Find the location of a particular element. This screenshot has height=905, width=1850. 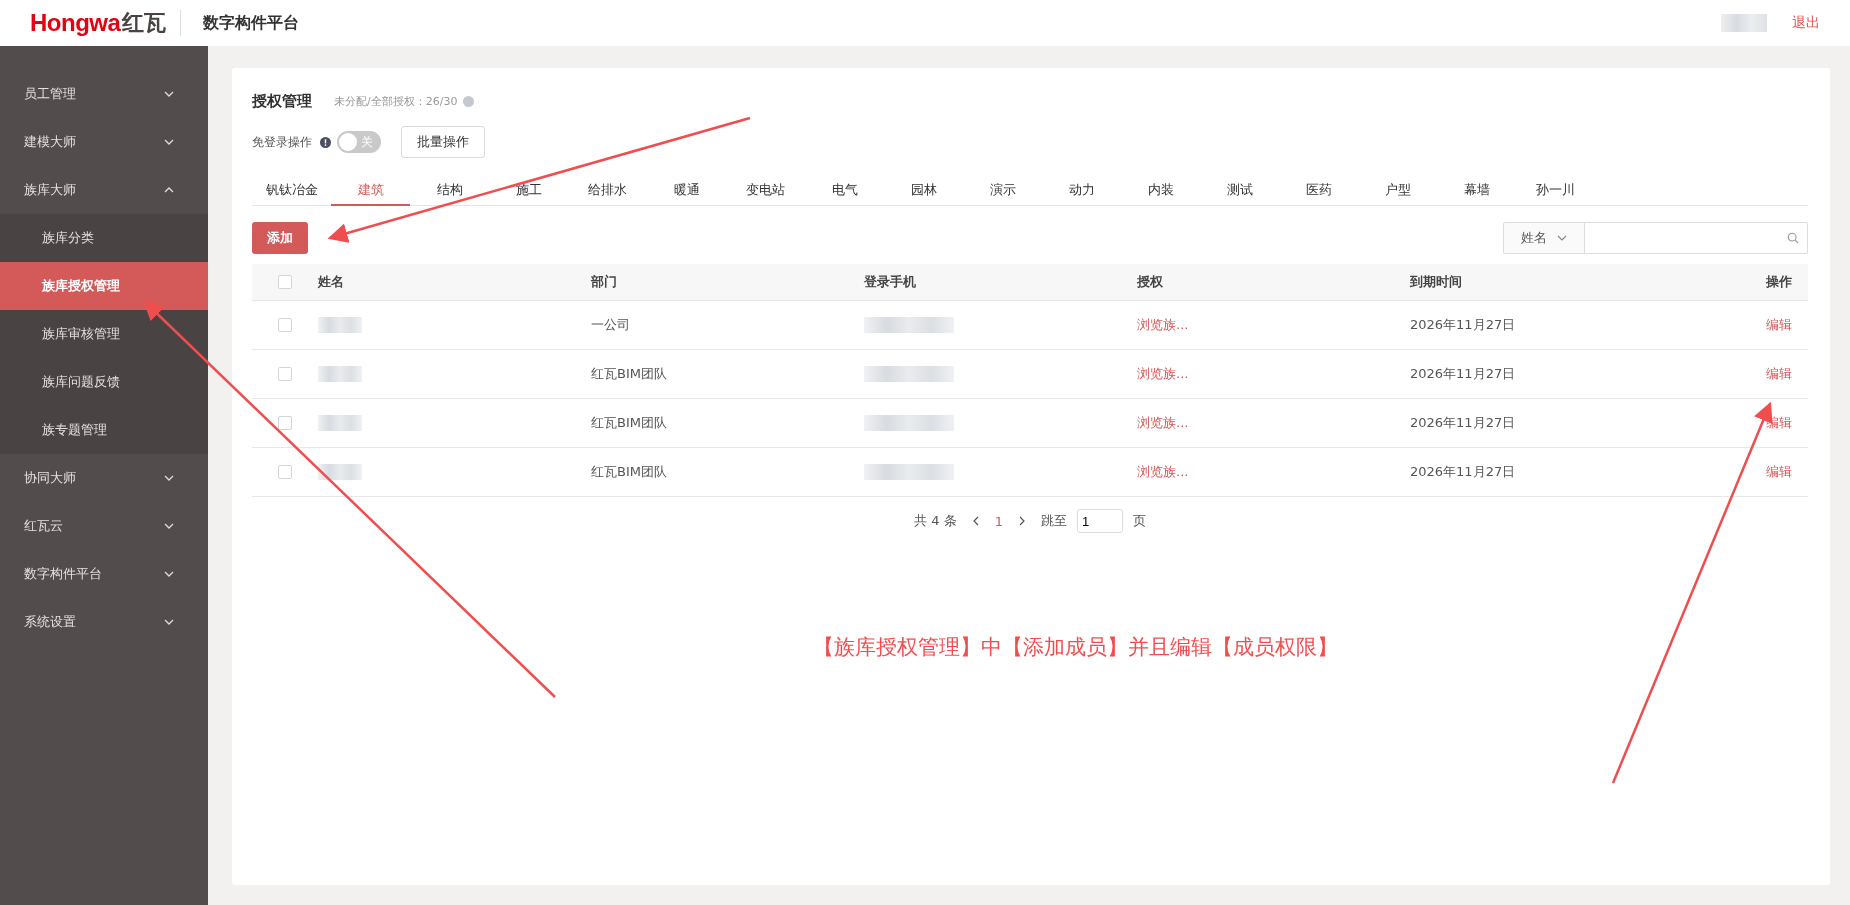

quota-text: 未分配/全部授权：26/30 is located at coordinates (396, 101).